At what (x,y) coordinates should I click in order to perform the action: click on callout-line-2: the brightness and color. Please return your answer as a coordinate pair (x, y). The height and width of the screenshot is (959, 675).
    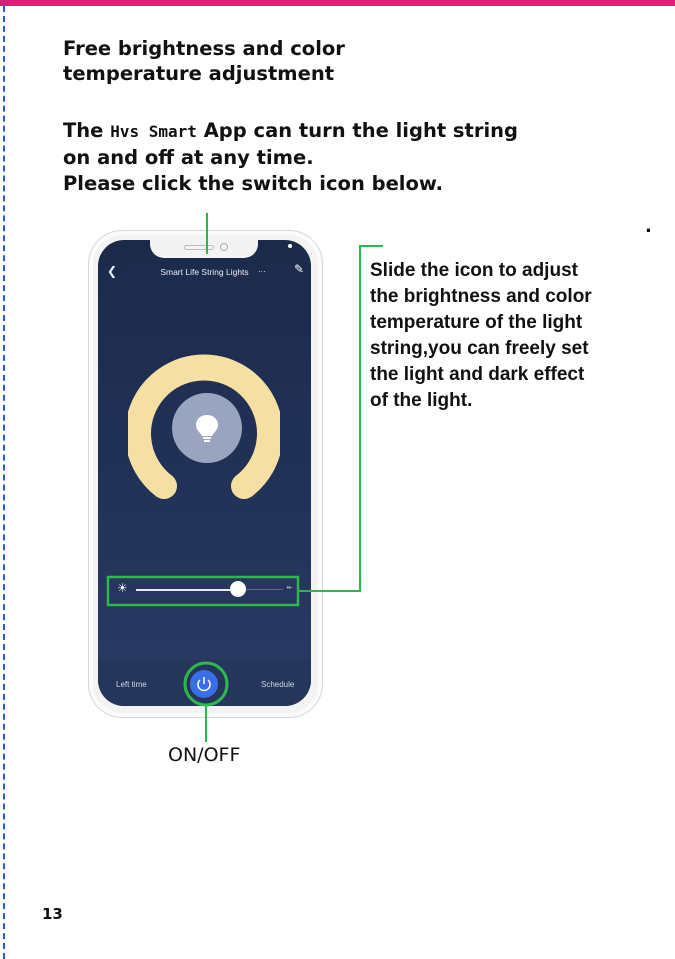
    Looking at the image, I should click on (481, 296).